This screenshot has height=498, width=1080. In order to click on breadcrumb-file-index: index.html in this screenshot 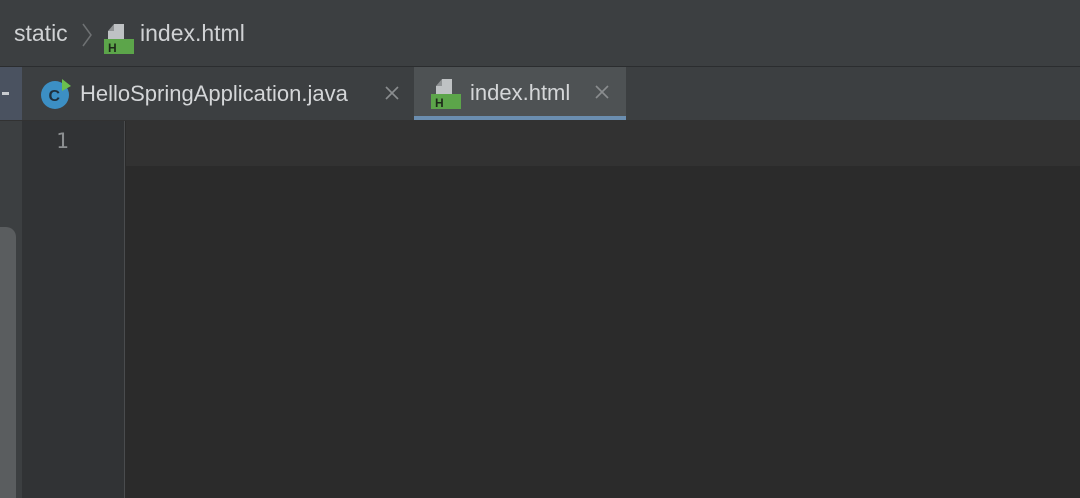, I will do `click(192, 33)`.